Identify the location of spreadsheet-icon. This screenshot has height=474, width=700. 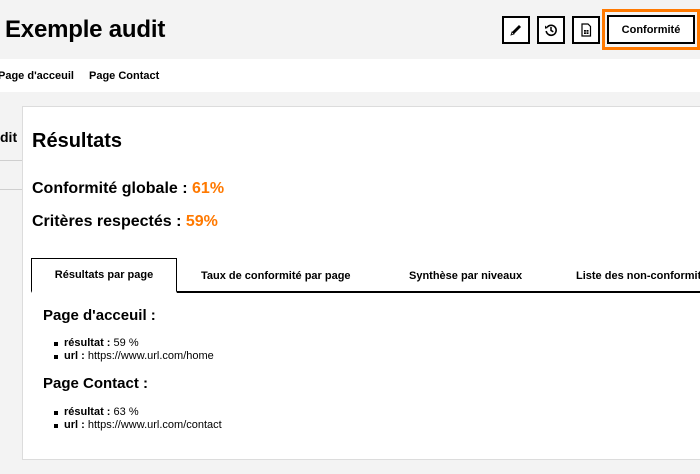
(586, 30).